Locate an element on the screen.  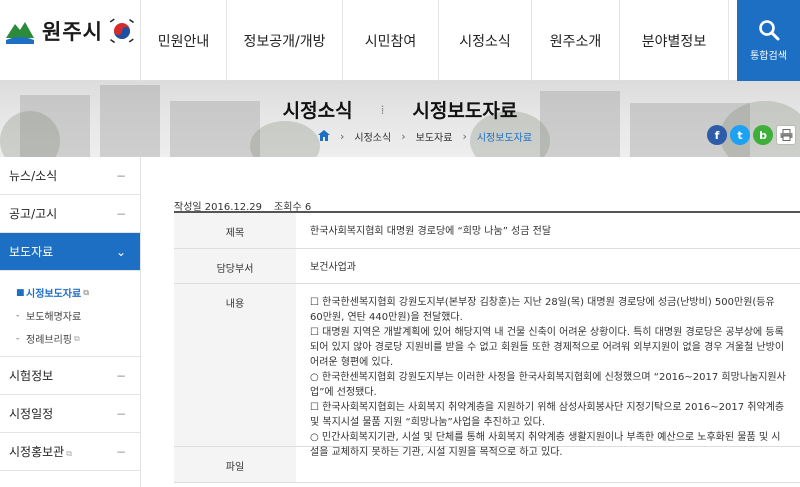
facebook-icon: f is located at coordinates (717, 135).